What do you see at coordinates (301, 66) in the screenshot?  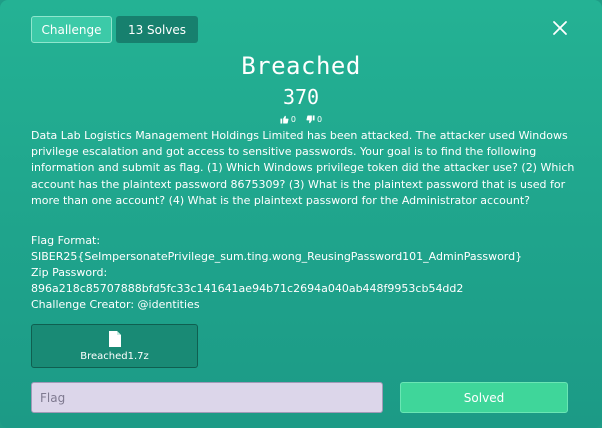 I see `challenge-title: Breached` at bounding box center [301, 66].